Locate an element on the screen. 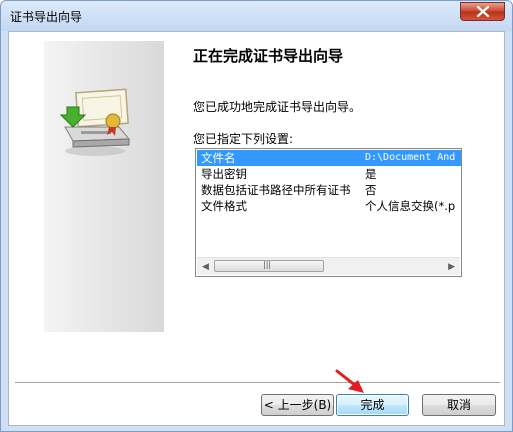 This screenshot has height=432, width=513. setting-key: 数据包括证书路径中所有证书 is located at coordinates (276, 190).